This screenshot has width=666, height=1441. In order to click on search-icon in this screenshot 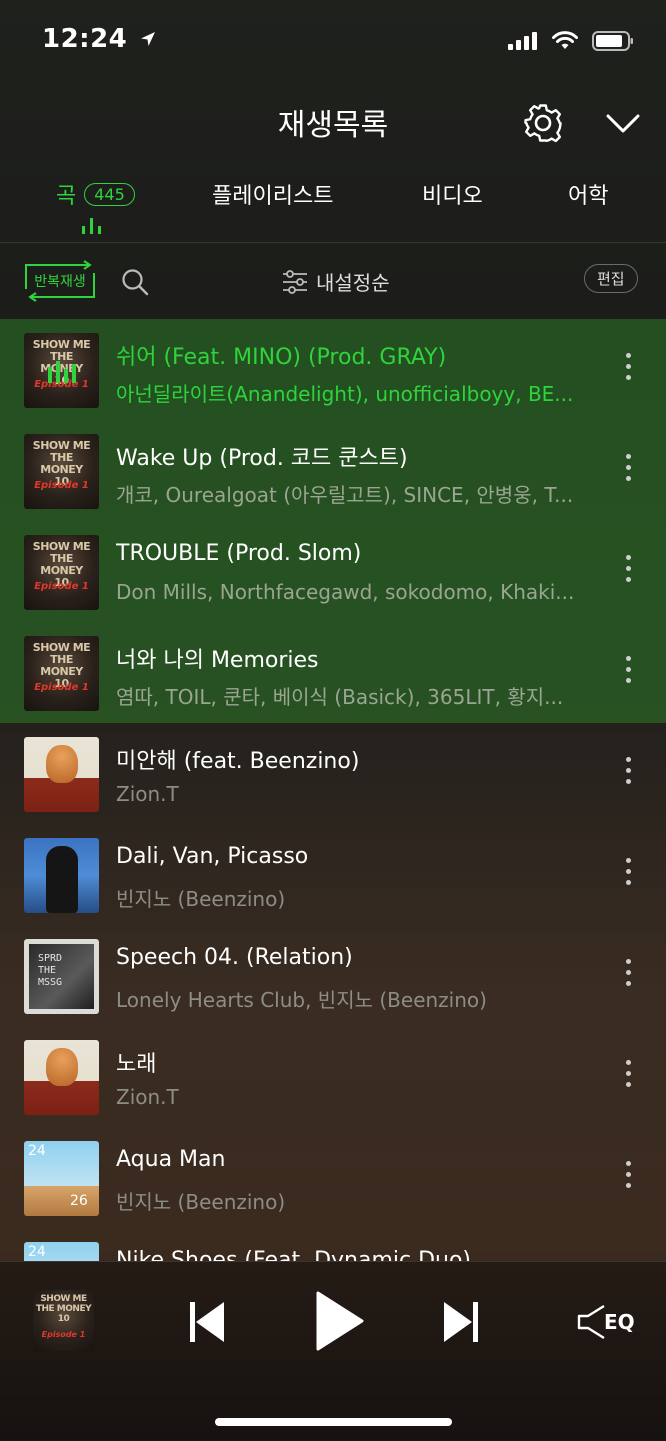, I will do `click(135, 282)`.